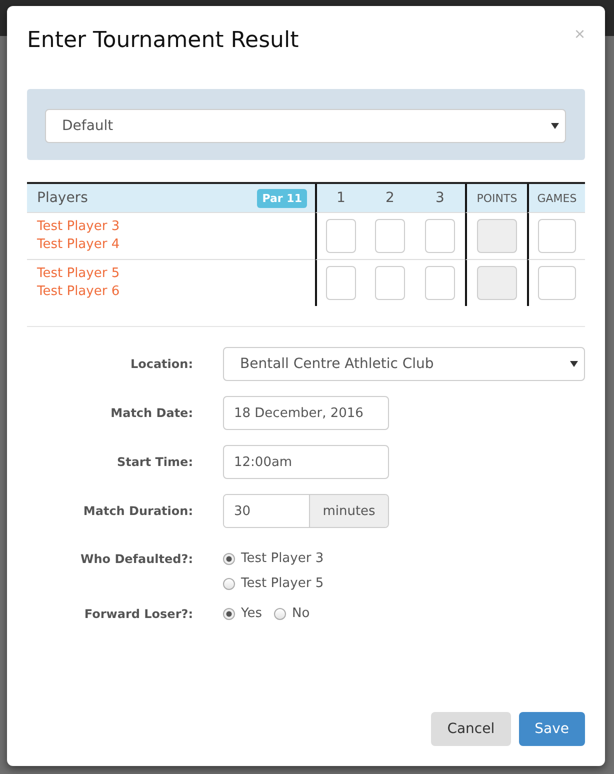 The height and width of the screenshot is (774, 614). I want to click on table-header-cell: GAMES, so click(556, 198).